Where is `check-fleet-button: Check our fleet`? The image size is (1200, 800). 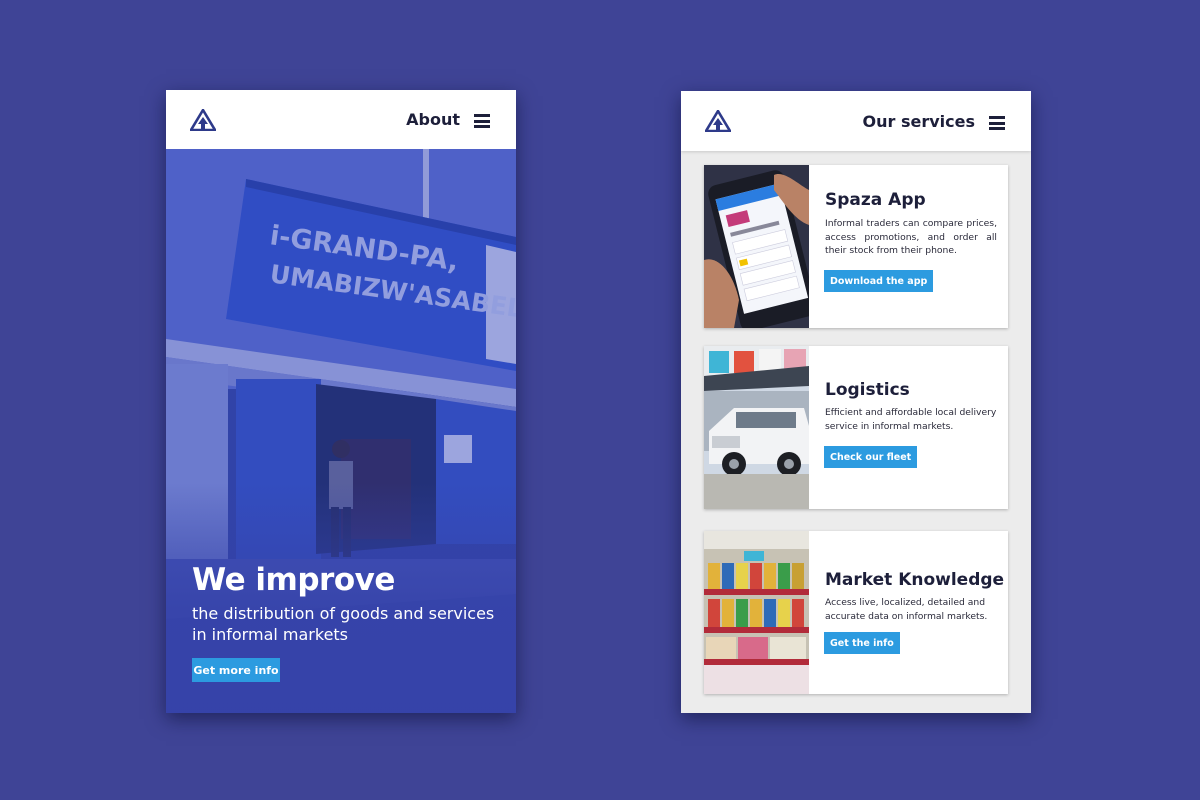
check-fleet-button: Check our fleet is located at coordinates (871, 457).